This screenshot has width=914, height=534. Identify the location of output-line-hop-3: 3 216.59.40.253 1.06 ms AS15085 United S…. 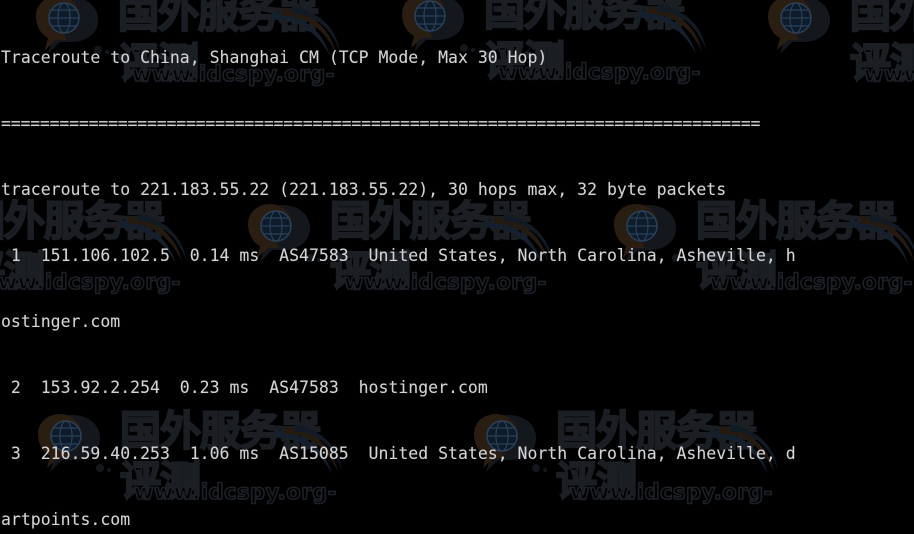
(398, 453).